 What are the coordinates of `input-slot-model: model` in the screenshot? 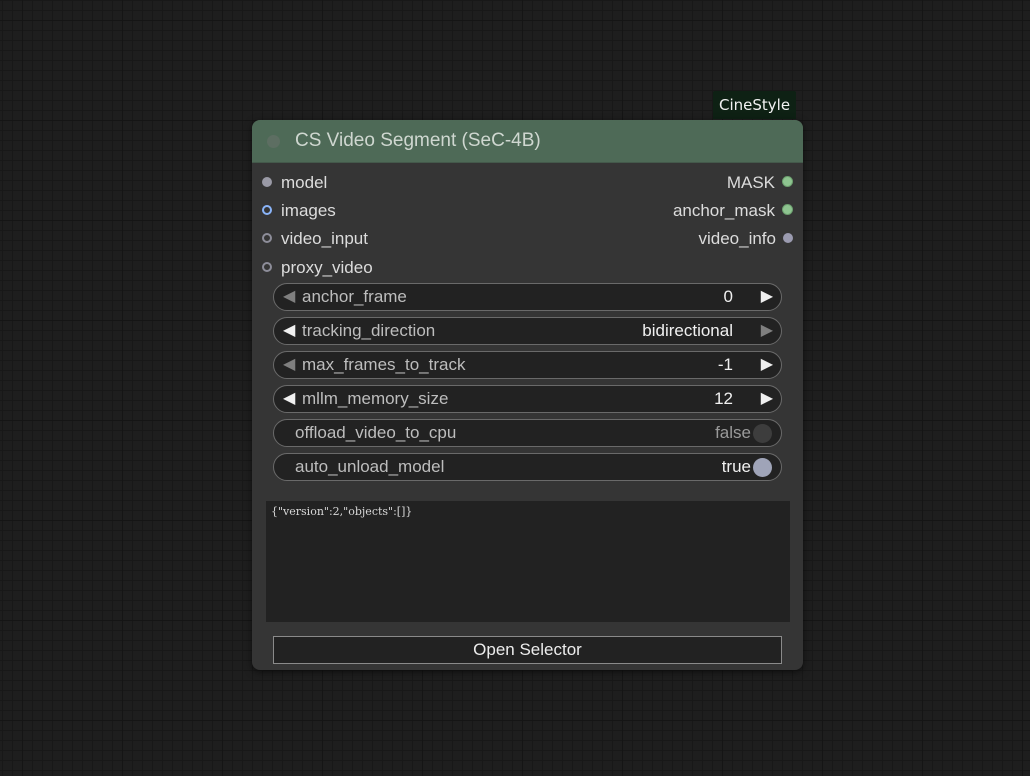 It's located at (294, 183).